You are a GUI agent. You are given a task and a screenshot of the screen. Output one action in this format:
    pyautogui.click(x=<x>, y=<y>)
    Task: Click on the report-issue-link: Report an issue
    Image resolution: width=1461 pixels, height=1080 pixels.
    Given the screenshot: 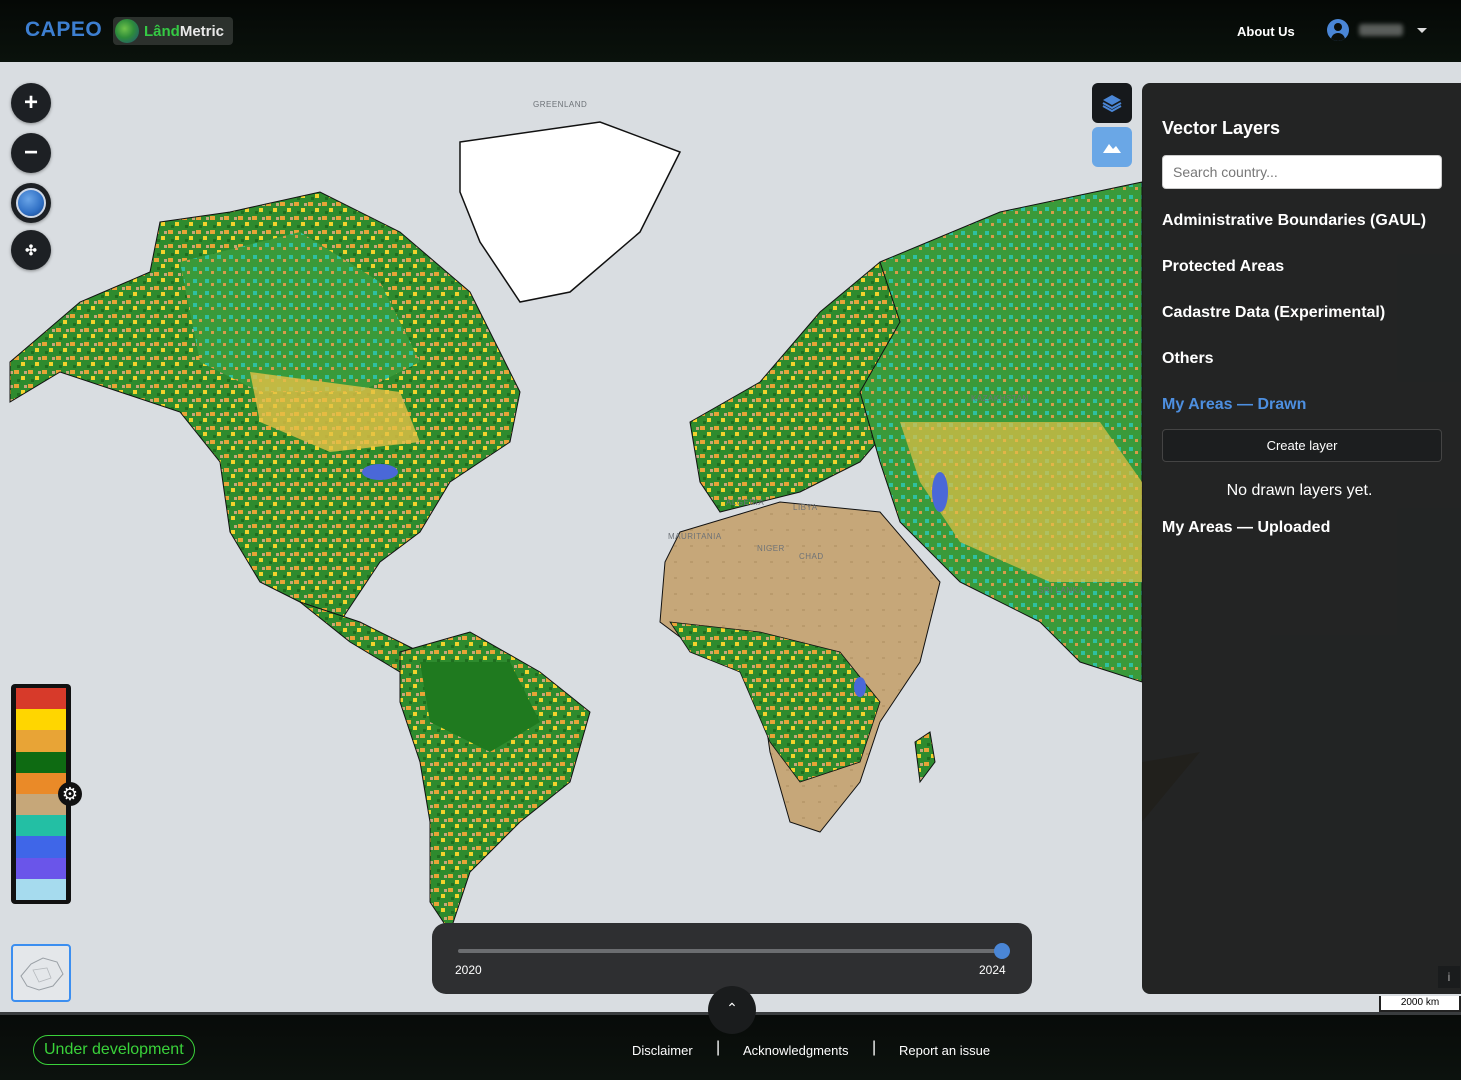 What is the action you would take?
    pyautogui.click(x=944, y=1050)
    